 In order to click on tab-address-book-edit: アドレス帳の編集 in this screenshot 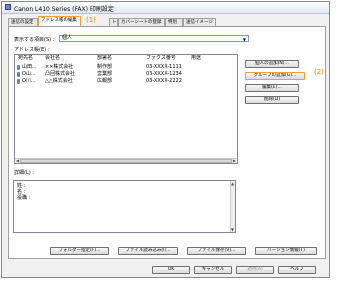, I will do `click(59, 21)`.